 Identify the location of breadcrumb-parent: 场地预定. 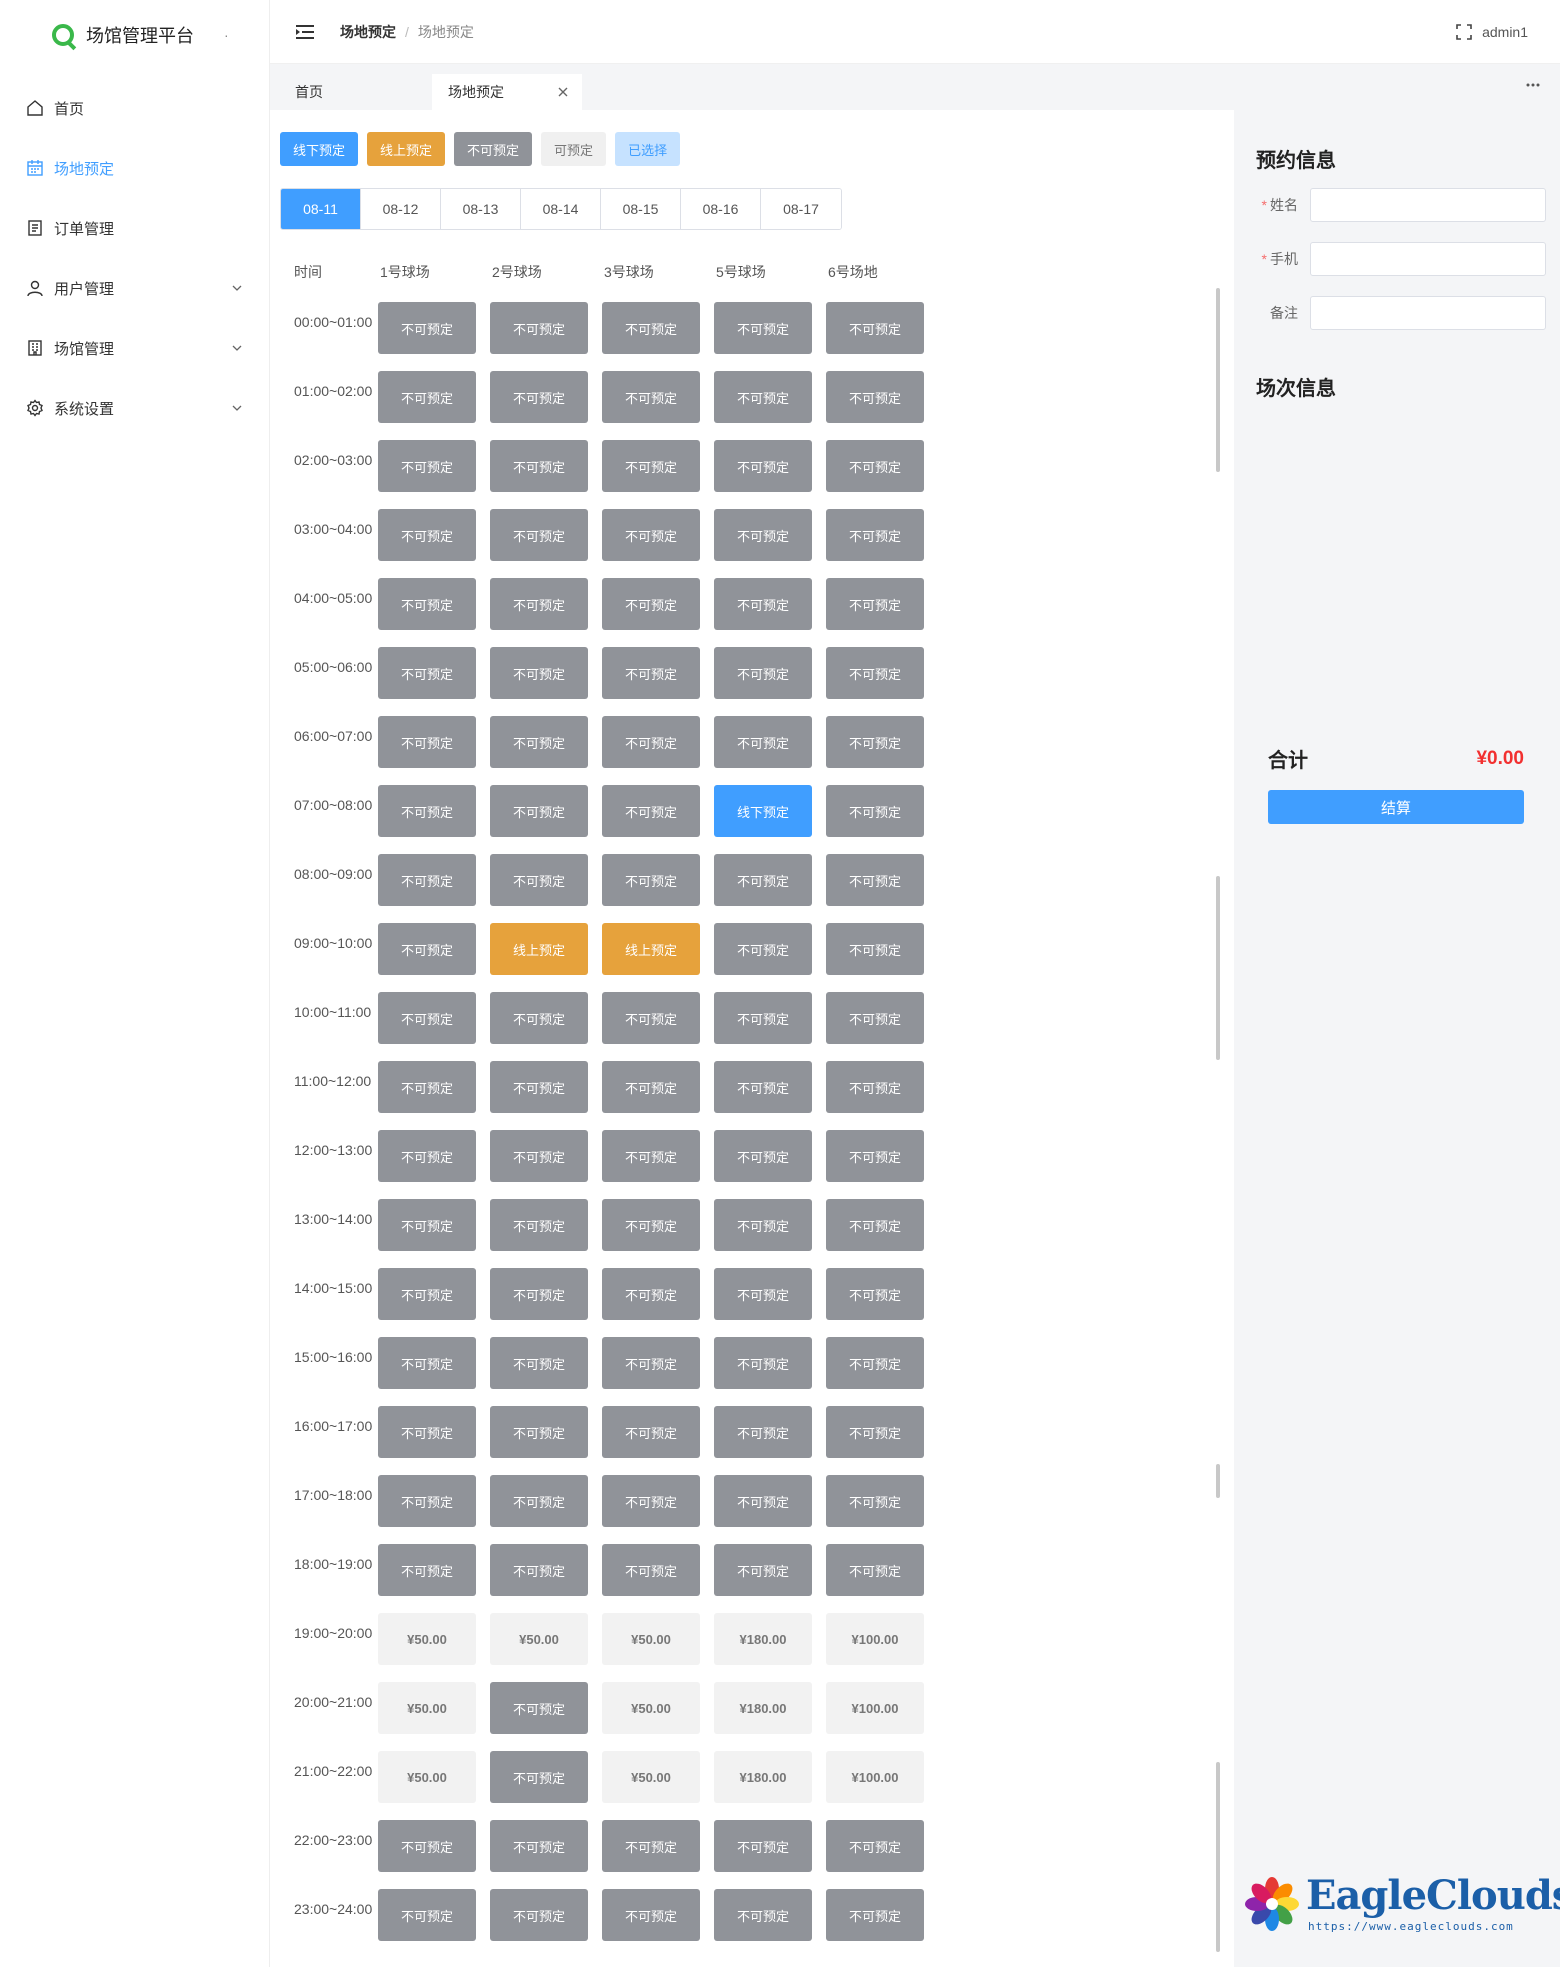
(368, 32).